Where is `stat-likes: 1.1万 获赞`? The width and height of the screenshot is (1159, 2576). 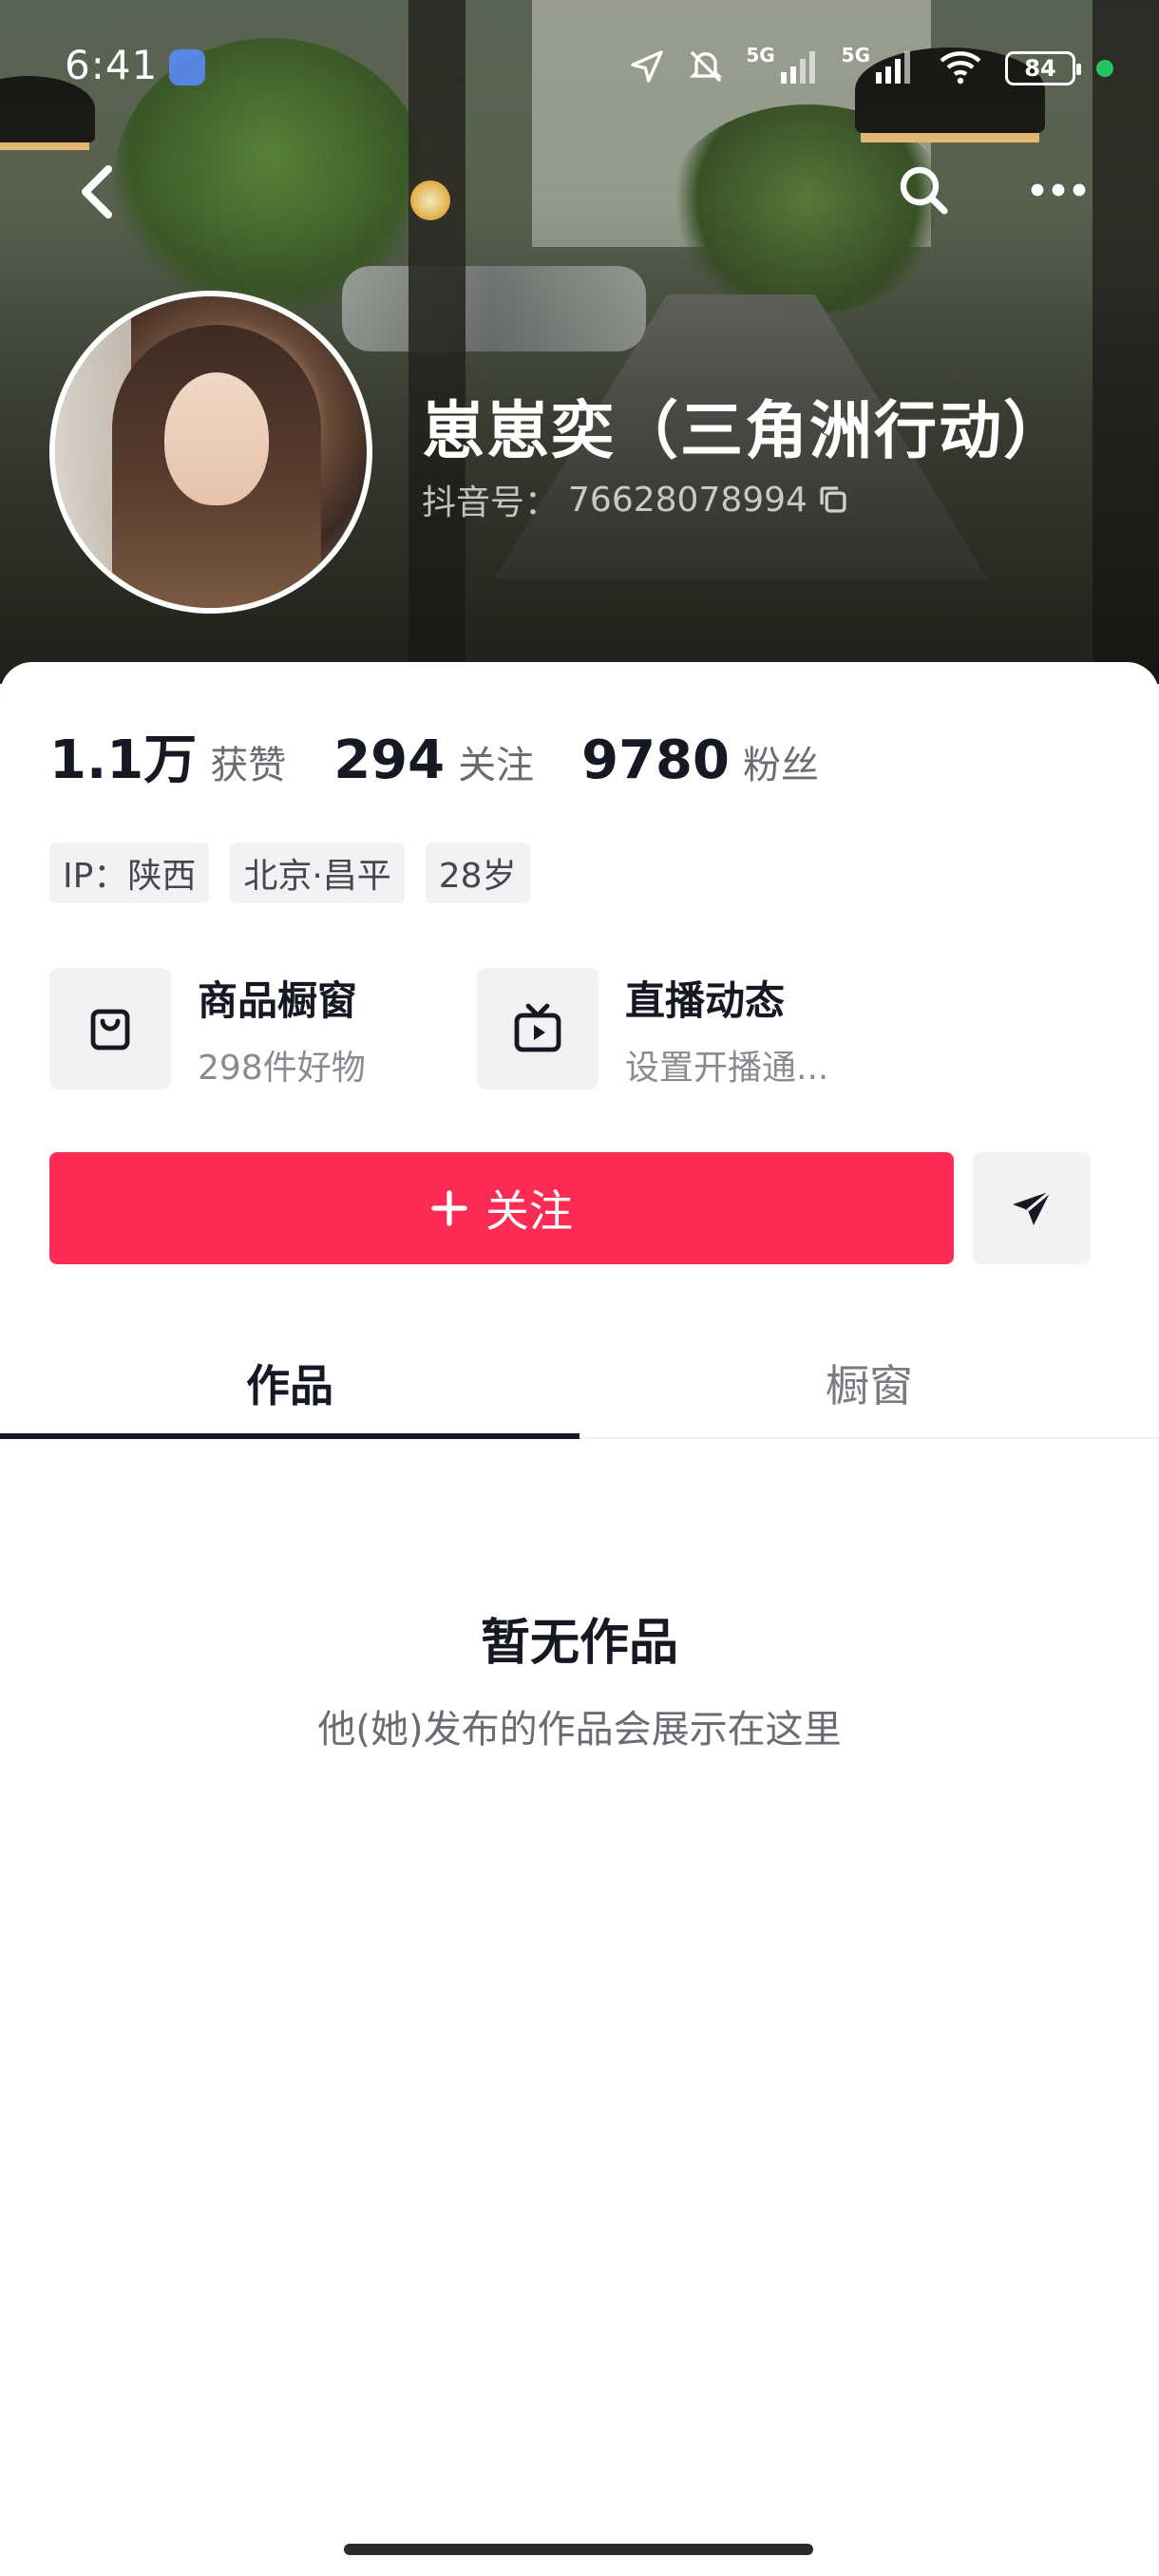
stat-likes: 1.1万 获赞 is located at coordinates (167, 755).